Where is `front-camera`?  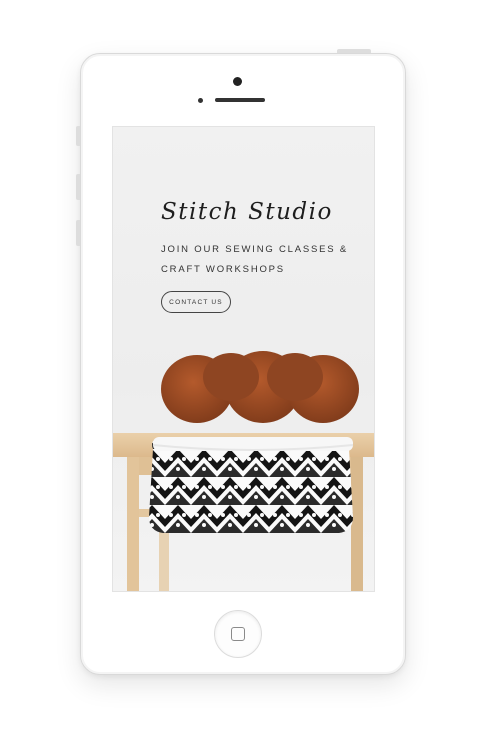
front-camera is located at coordinates (237, 81).